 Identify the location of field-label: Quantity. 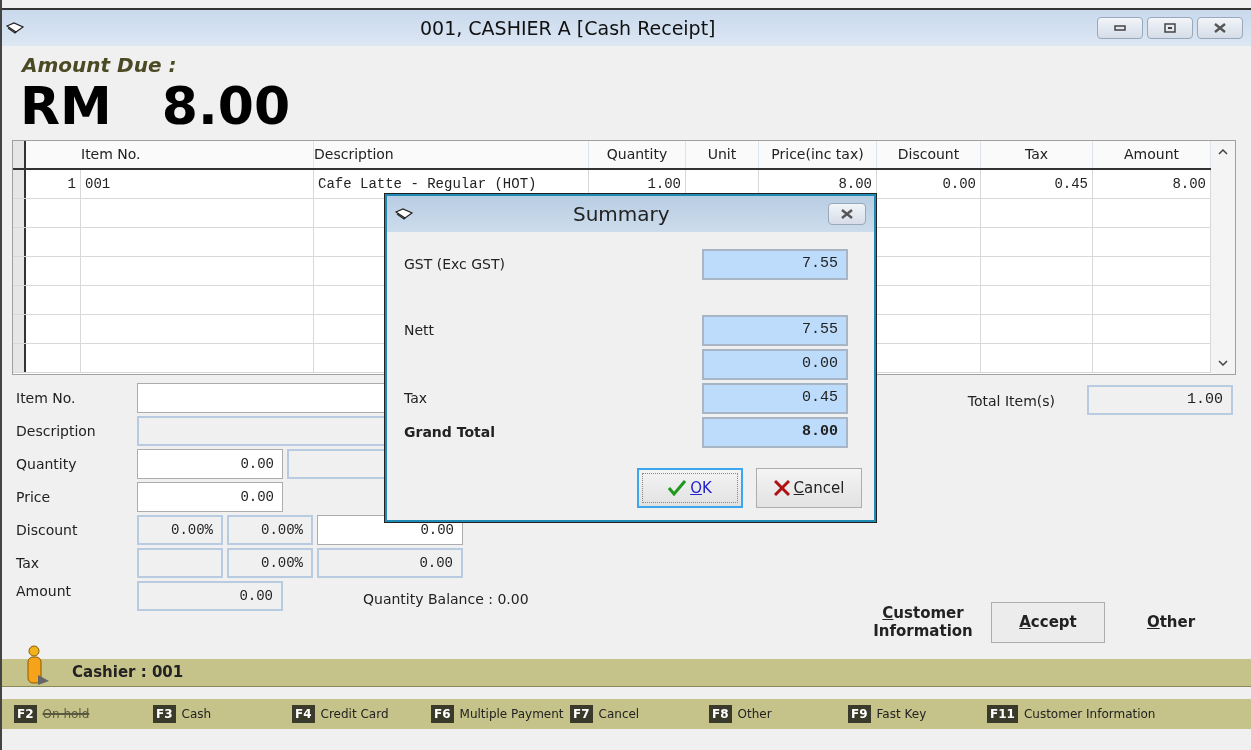
(47, 464).